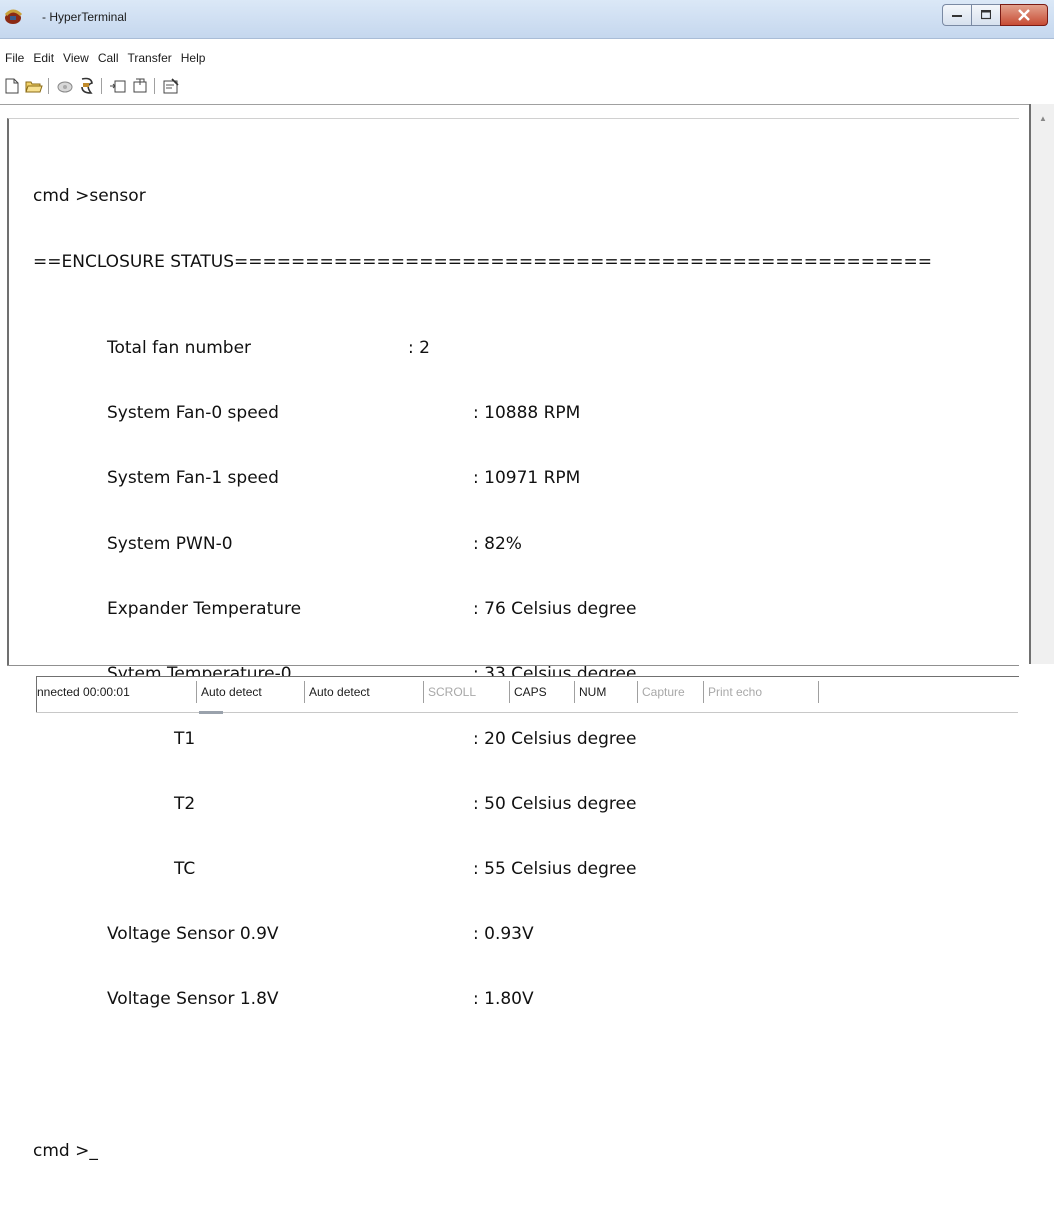 Image resolution: width=1054 pixels, height=1206 pixels. I want to click on status-caps: CAPS, so click(528, 692).